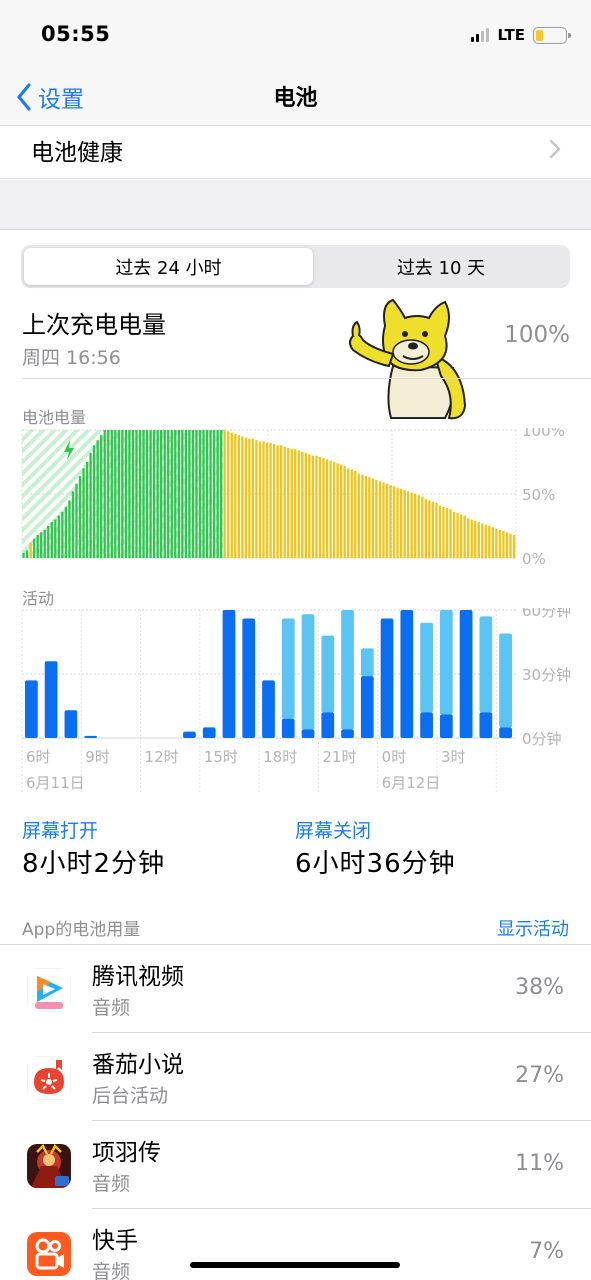  What do you see at coordinates (441, 266) in the screenshot?
I see `segment-last-10-days: 过去 10 天` at bounding box center [441, 266].